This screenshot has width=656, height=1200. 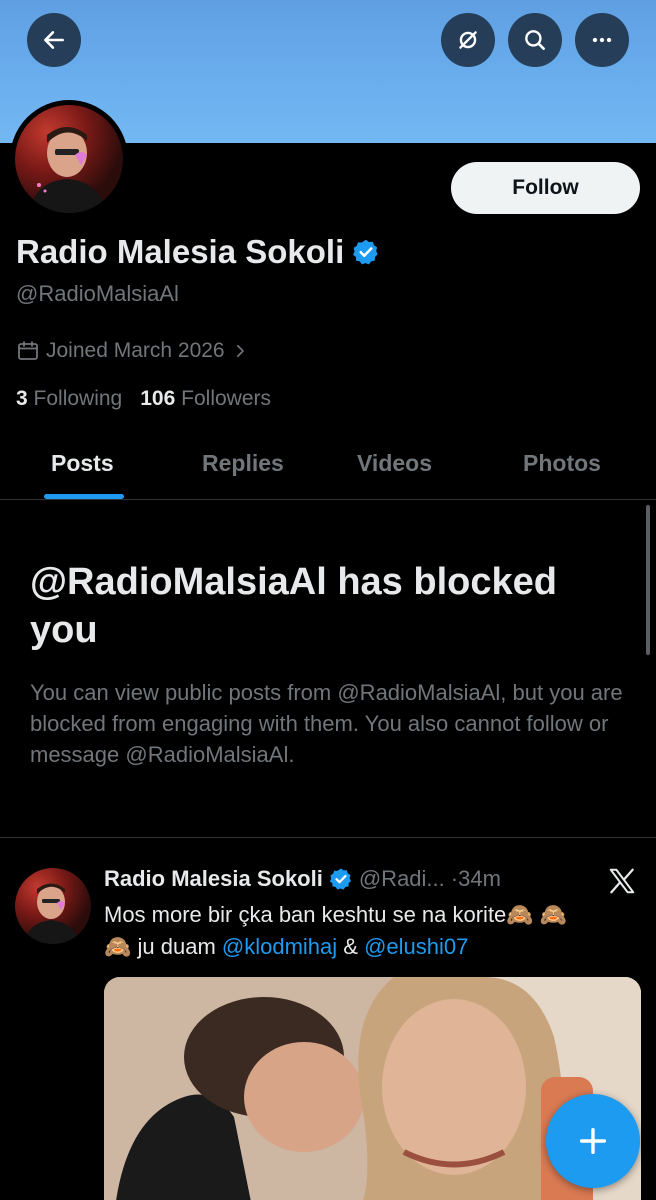 I want to click on more-icon, so click(x=602, y=40).